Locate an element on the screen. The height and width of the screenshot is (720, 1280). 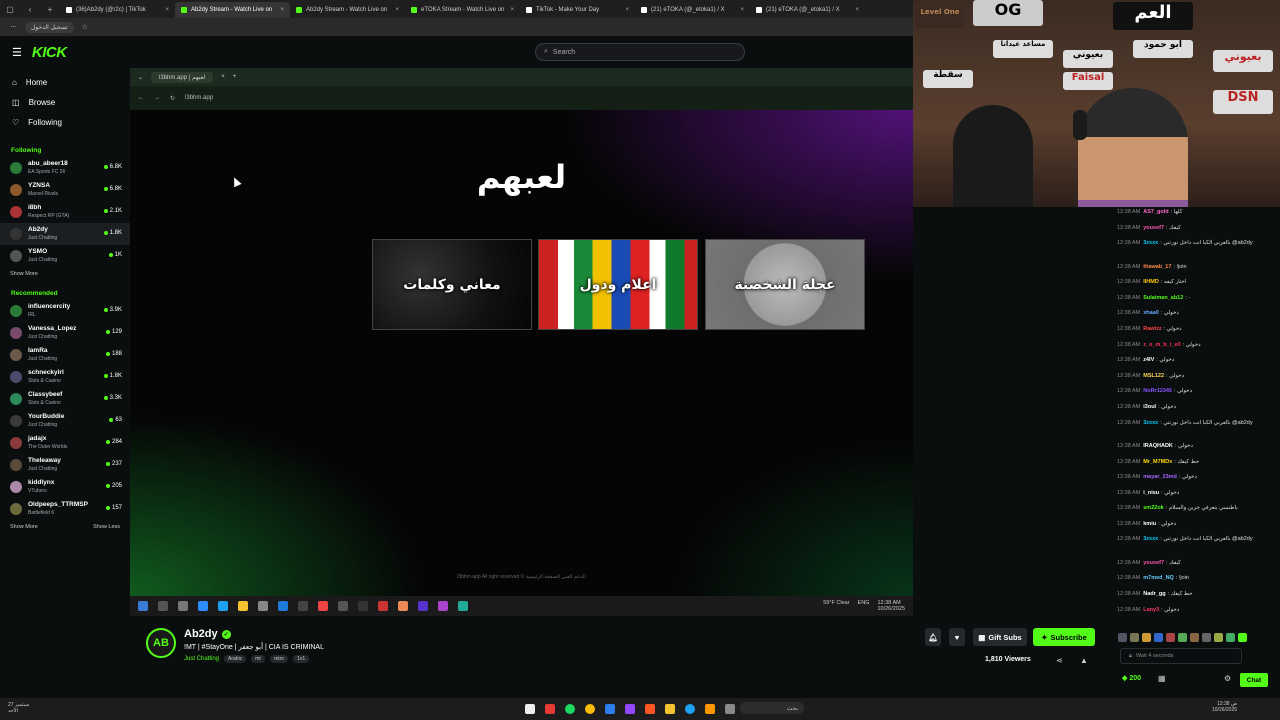
browser-tab: (36)Ab2dy (@r2c) | TikTok × is located at coordinates (117, 10).